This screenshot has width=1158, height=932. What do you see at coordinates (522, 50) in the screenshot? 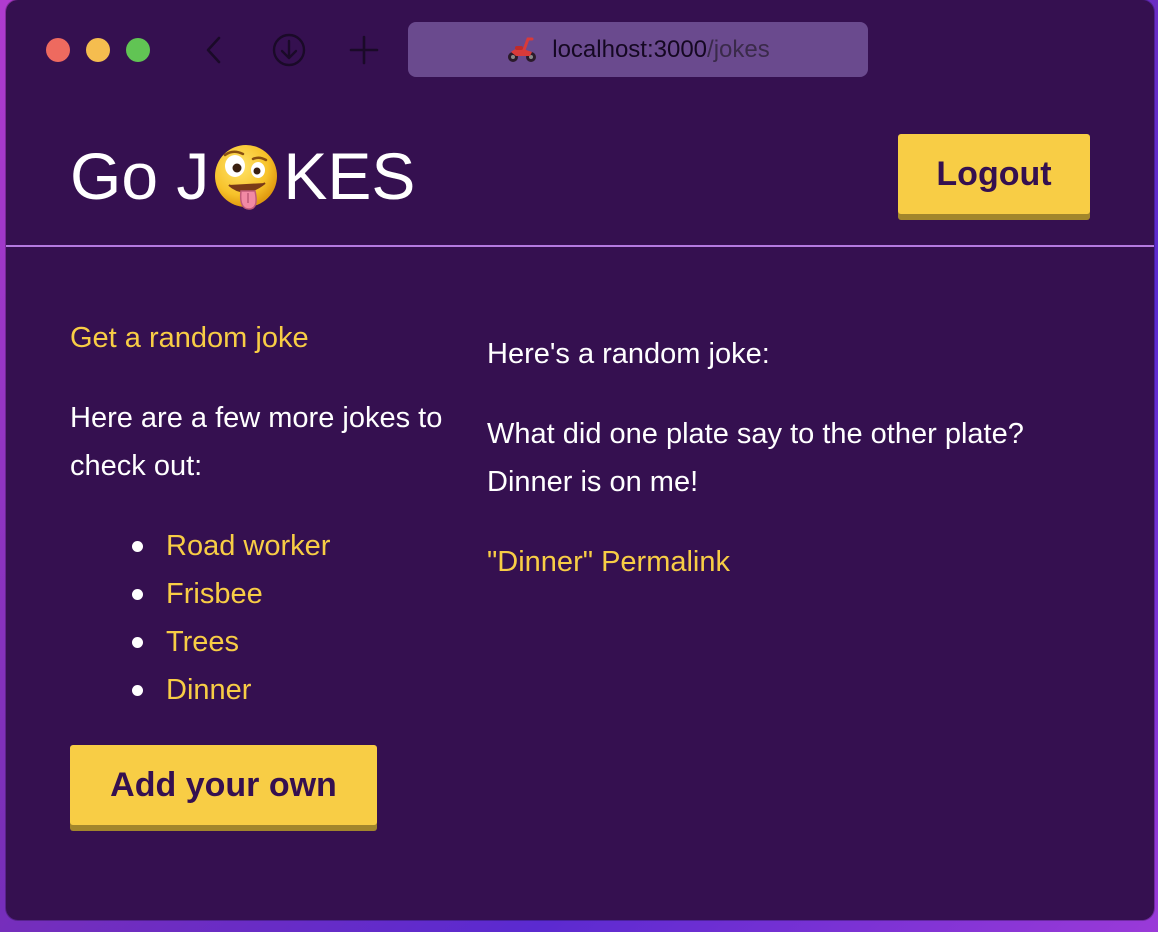
I see `scooter-icon` at bounding box center [522, 50].